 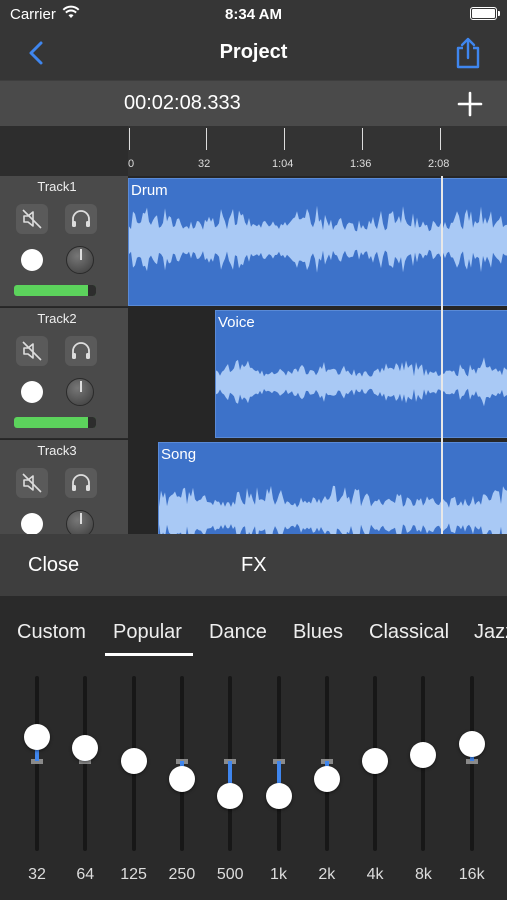 I want to click on eq-band-label: 64, so click(x=85, y=874).